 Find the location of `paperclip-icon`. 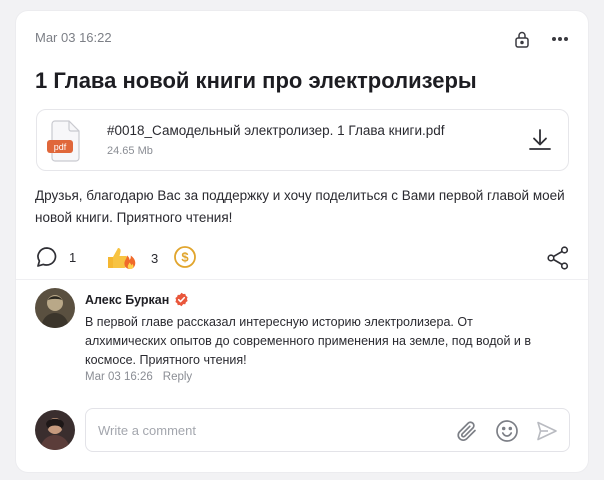

paperclip-icon is located at coordinates (467, 431).